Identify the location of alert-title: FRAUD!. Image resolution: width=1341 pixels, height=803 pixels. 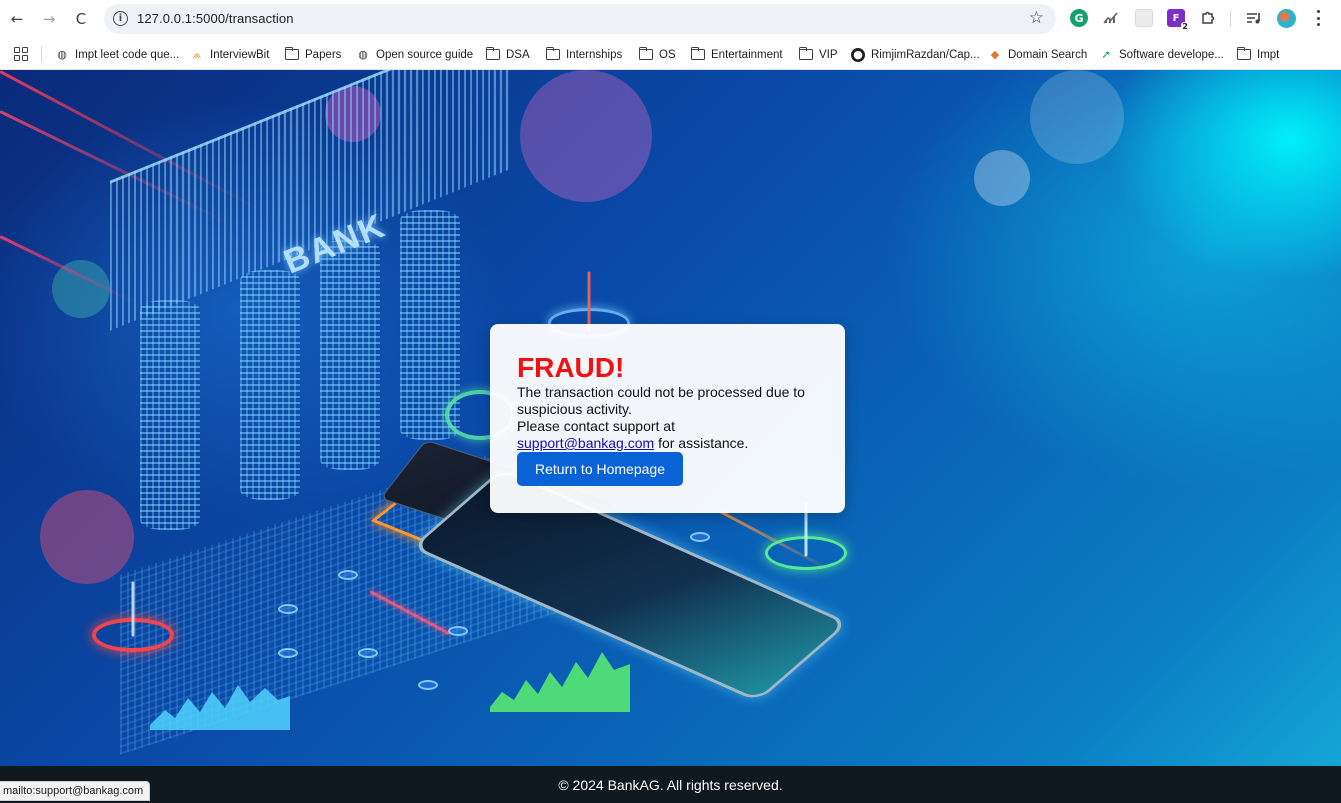
(571, 367).